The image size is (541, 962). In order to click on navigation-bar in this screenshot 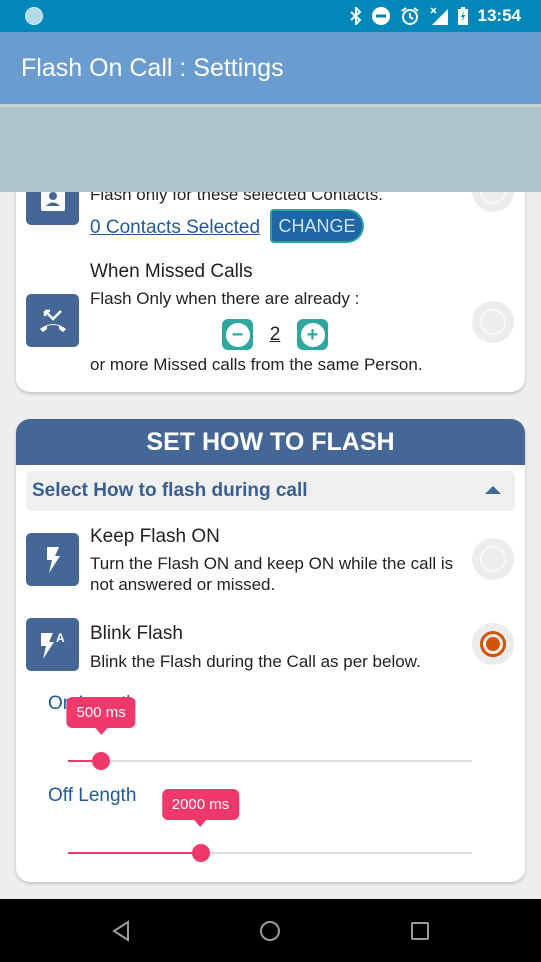, I will do `click(270, 930)`.